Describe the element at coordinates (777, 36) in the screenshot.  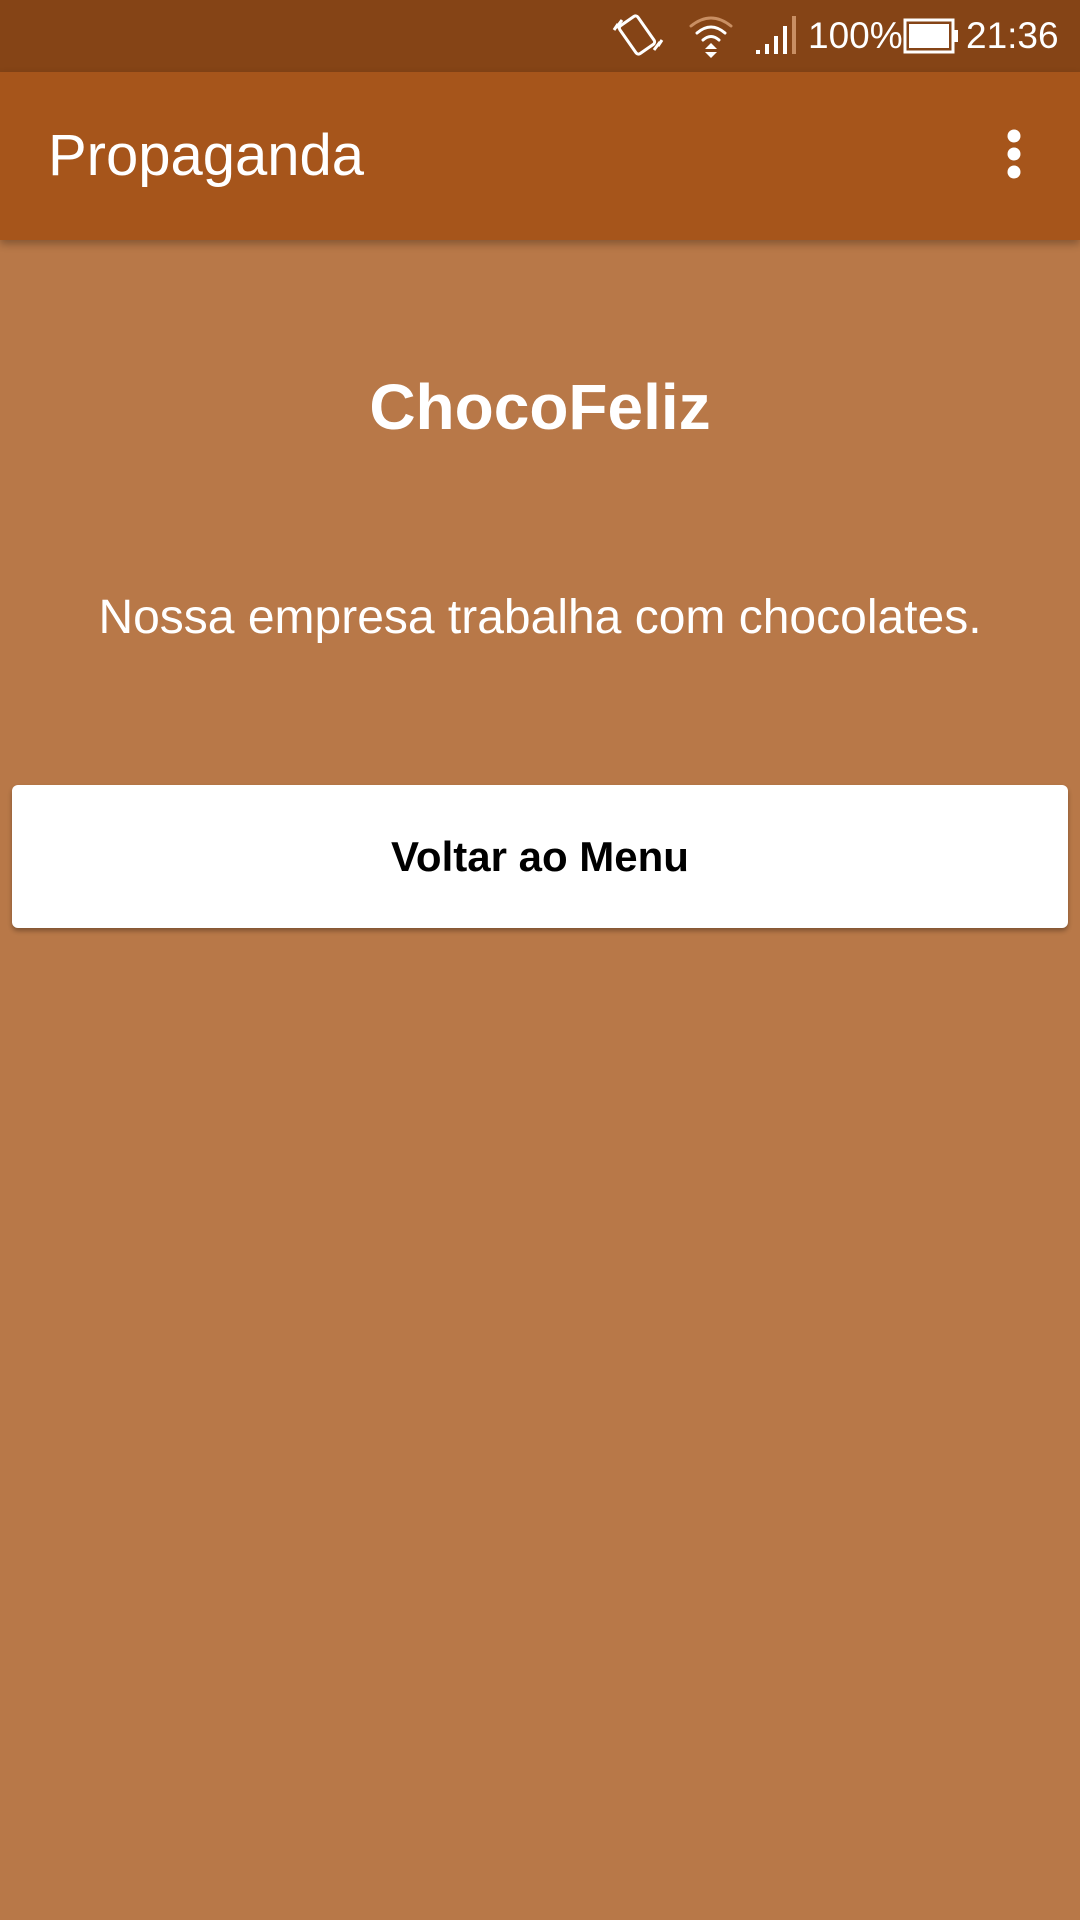
I see `cell-signal-icon` at that location.